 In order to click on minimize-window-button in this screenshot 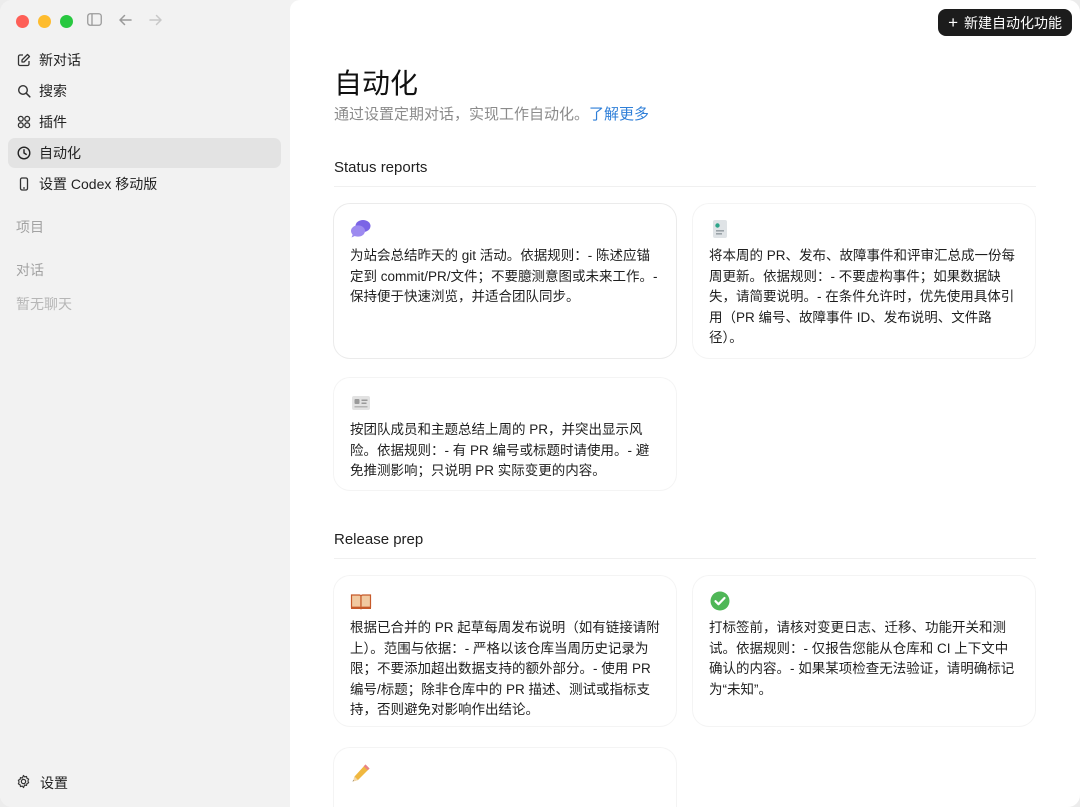, I will do `click(44, 21)`.